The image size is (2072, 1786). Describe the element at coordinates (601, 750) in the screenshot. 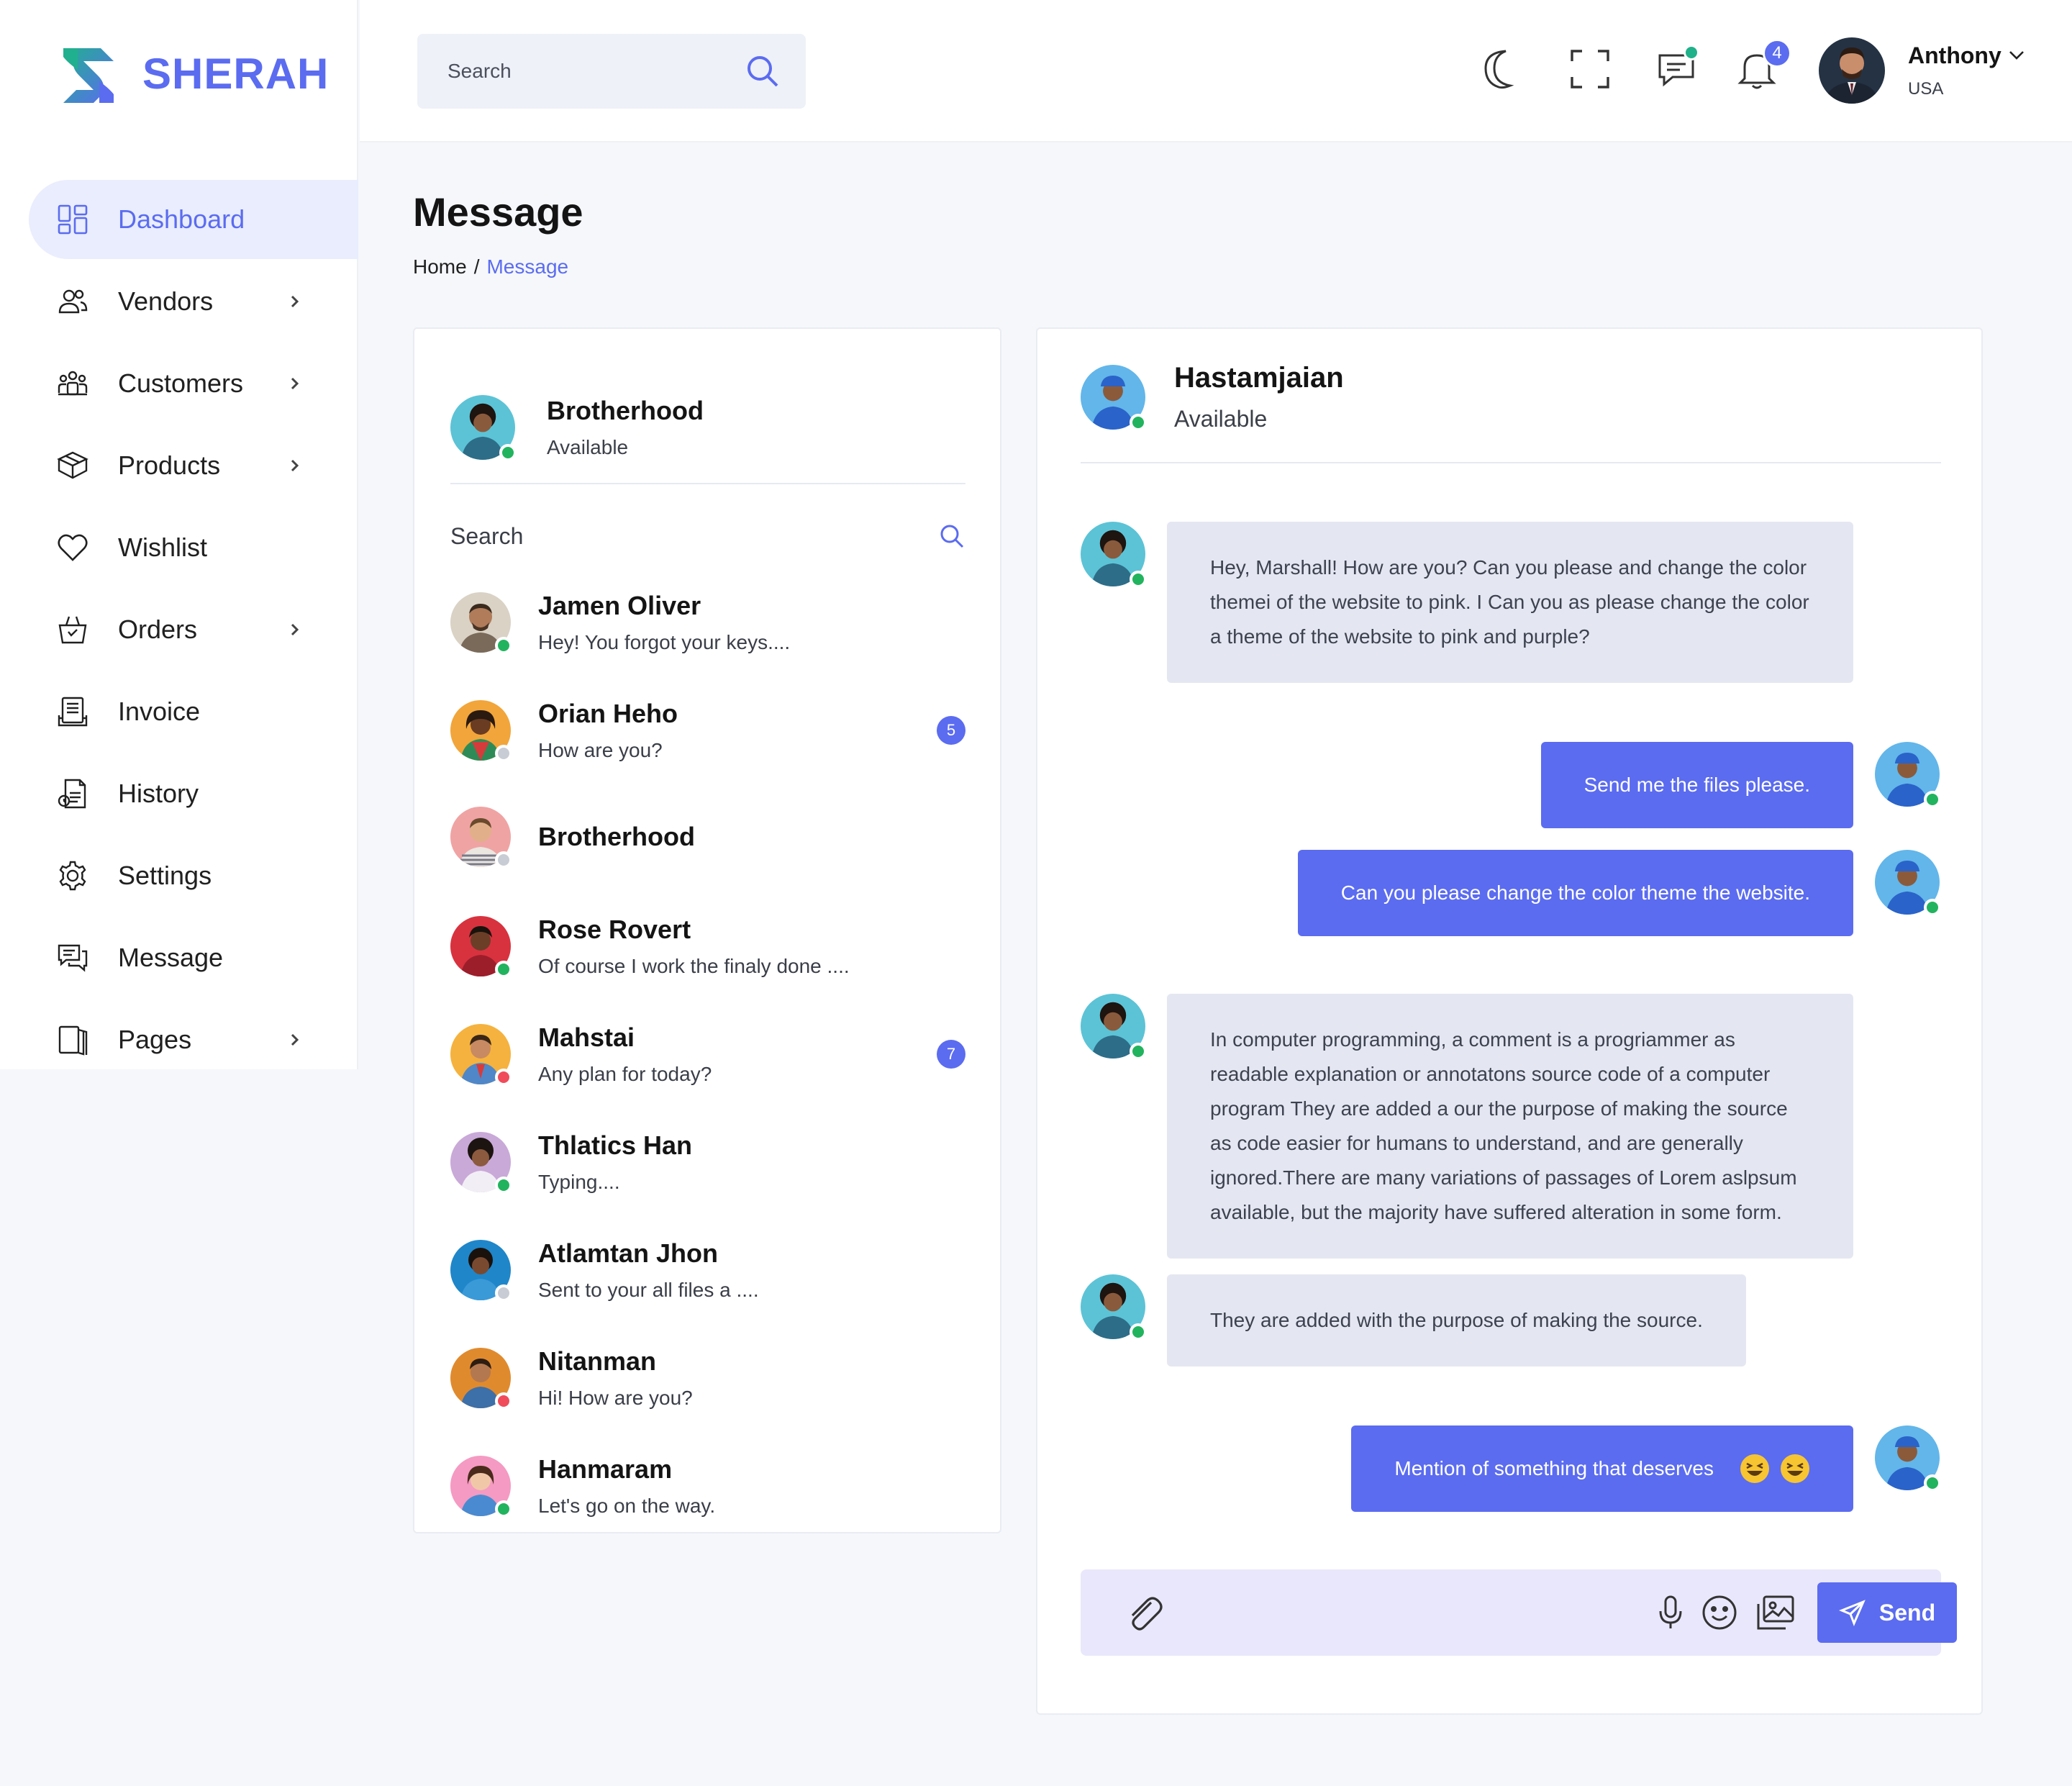

I see `contact-preview: How are you?` at that location.